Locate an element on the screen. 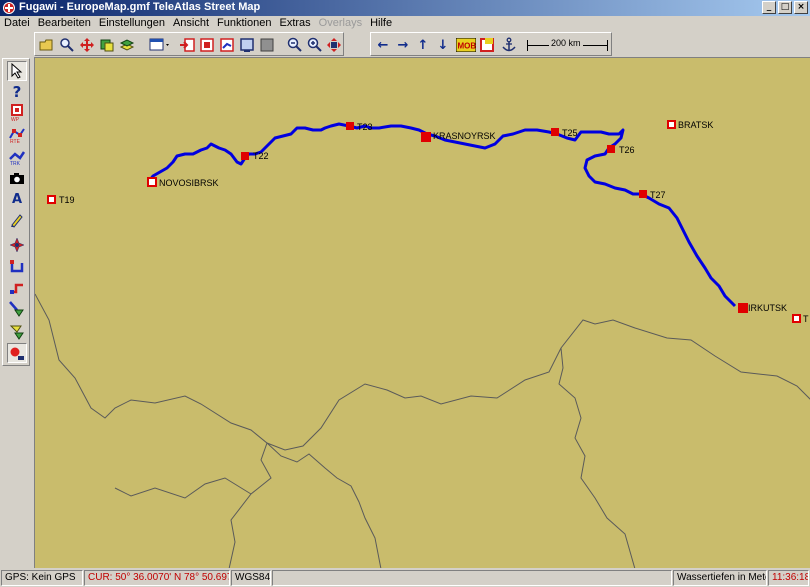  svg-text: WP is located at coordinates (15, 119).